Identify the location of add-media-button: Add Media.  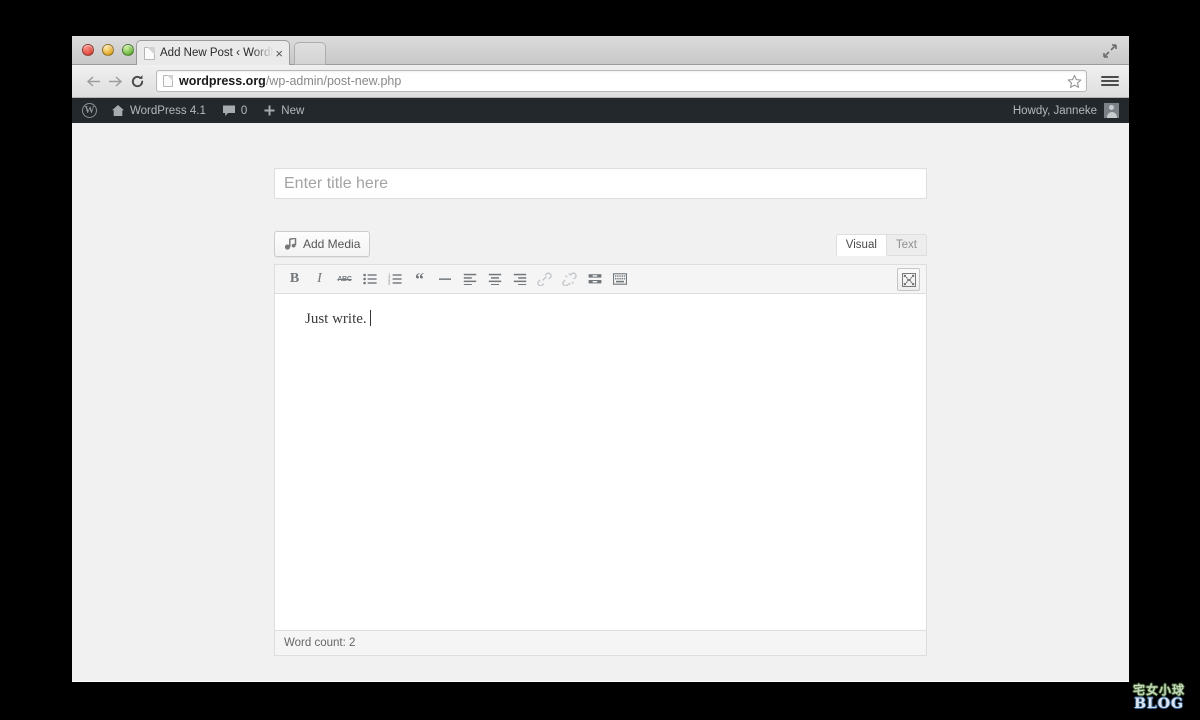
(322, 244).